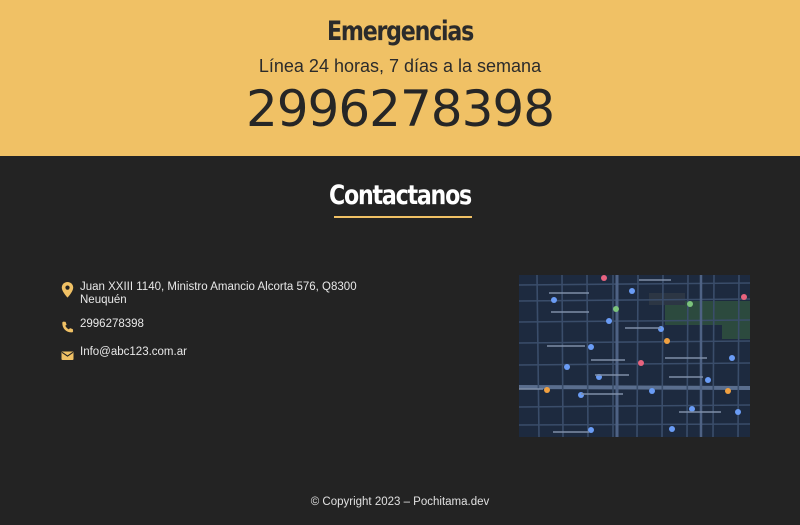  I want to click on contact-title-underline, so click(403, 217).